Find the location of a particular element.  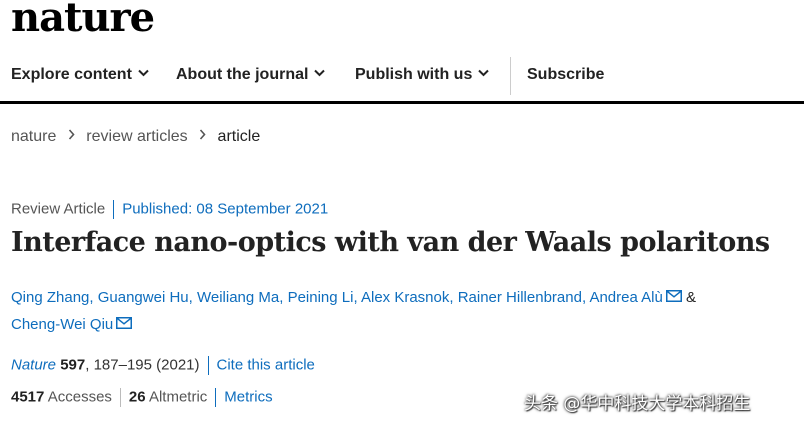

author-link: Cheng-Wei Qiu is located at coordinates (62, 324).